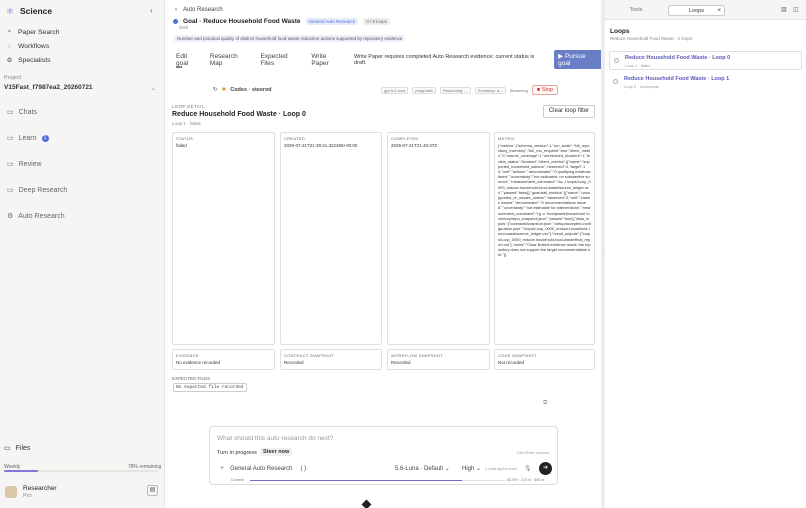 This screenshot has width=806, height=508. Describe the element at coordinates (366, 503) in the screenshot. I see `mouse-cursor-icon` at that location.